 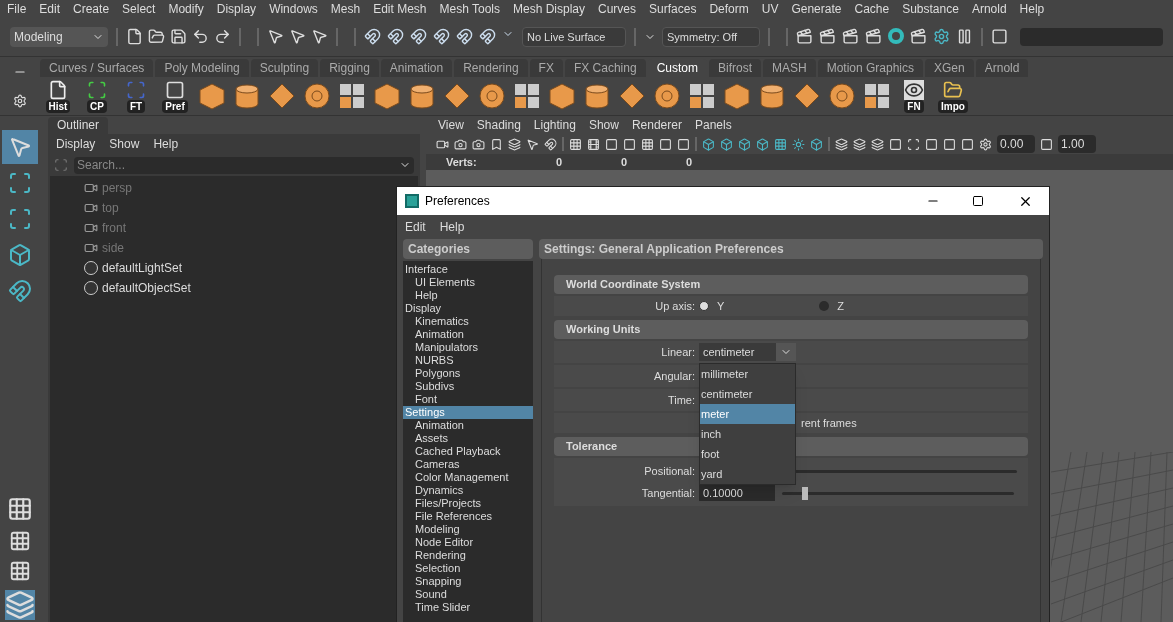 What do you see at coordinates (498, 125) in the screenshot?
I see `menu-item: Shading` at bounding box center [498, 125].